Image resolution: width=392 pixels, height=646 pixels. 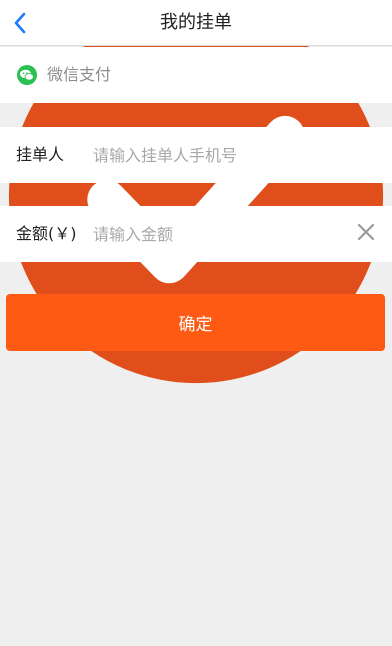 I want to click on amount-row: 金额(￥), so click(x=196, y=234).